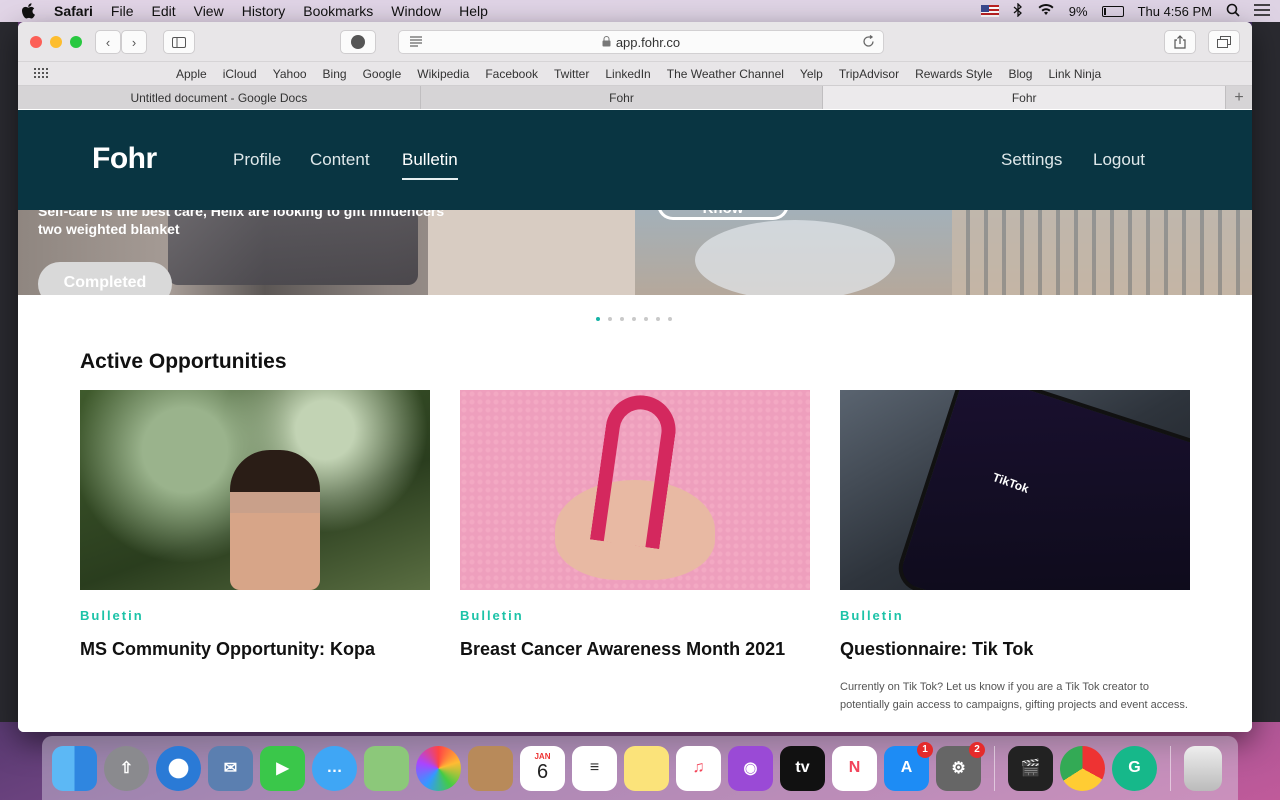 This screenshot has height=800, width=1280. What do you see at coordinates (28, 11) in the screenshot?
I see `apple-menu-icon` at bounding box center [28, 11].